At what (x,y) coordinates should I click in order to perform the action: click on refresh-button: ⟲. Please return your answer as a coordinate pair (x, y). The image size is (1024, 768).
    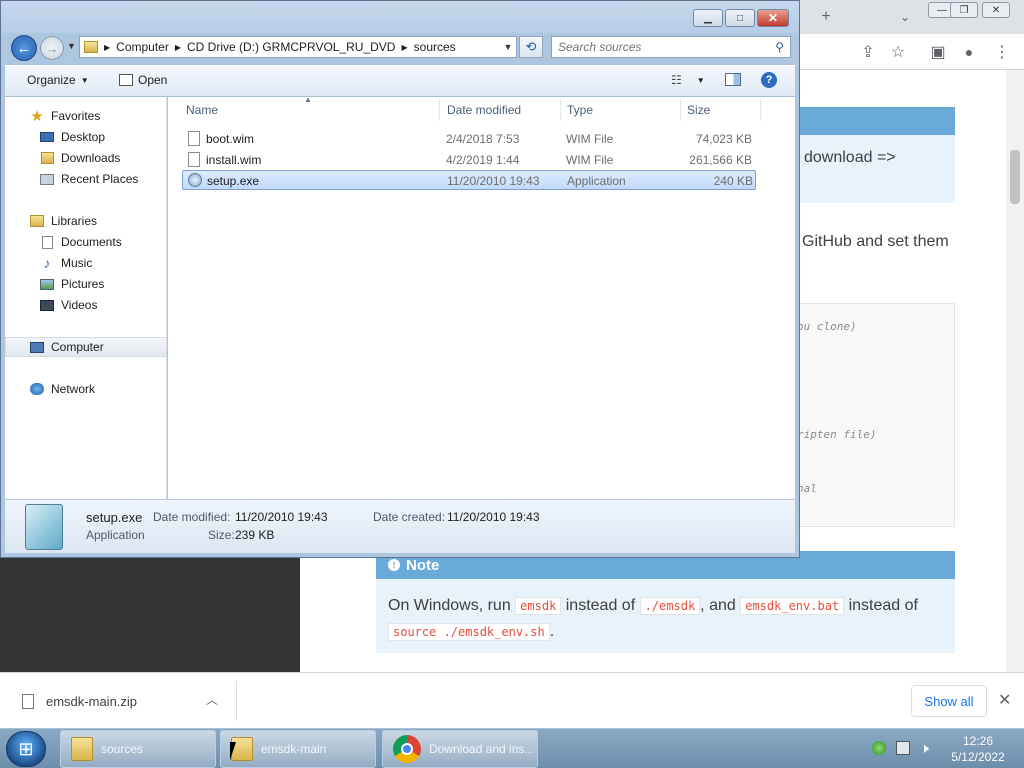
    Looking at the image, I should click on (531, 47).